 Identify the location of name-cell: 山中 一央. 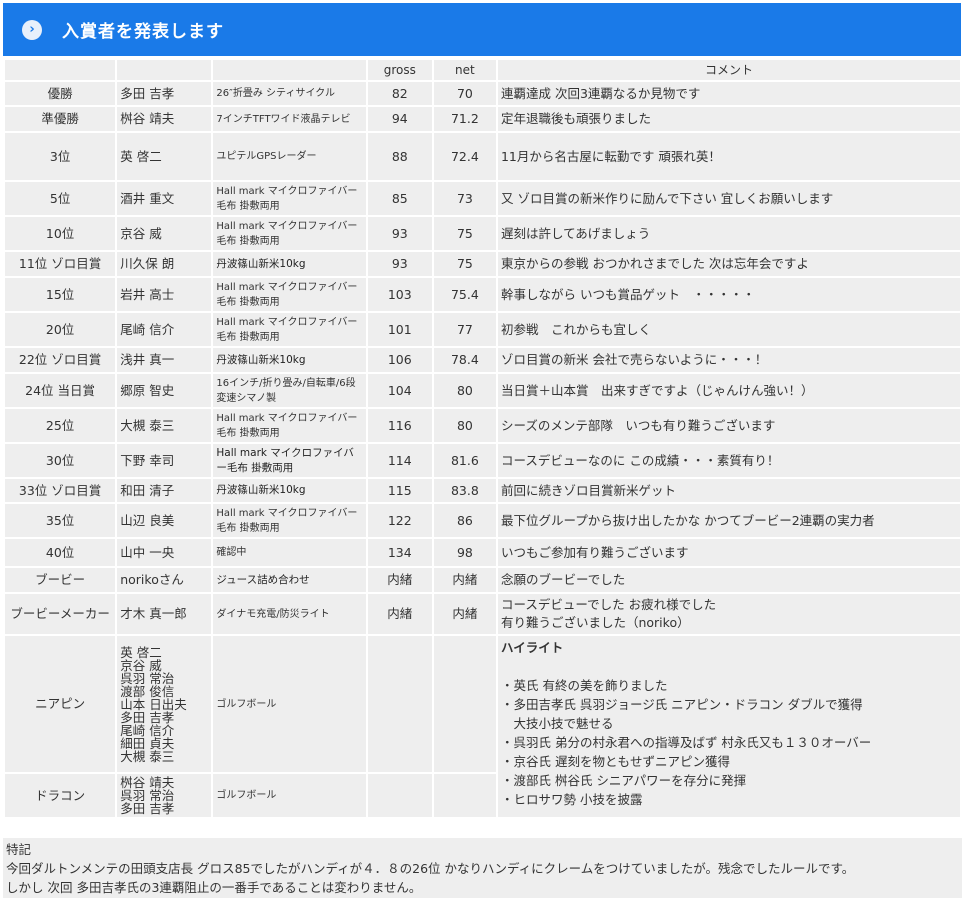
(164, 552).